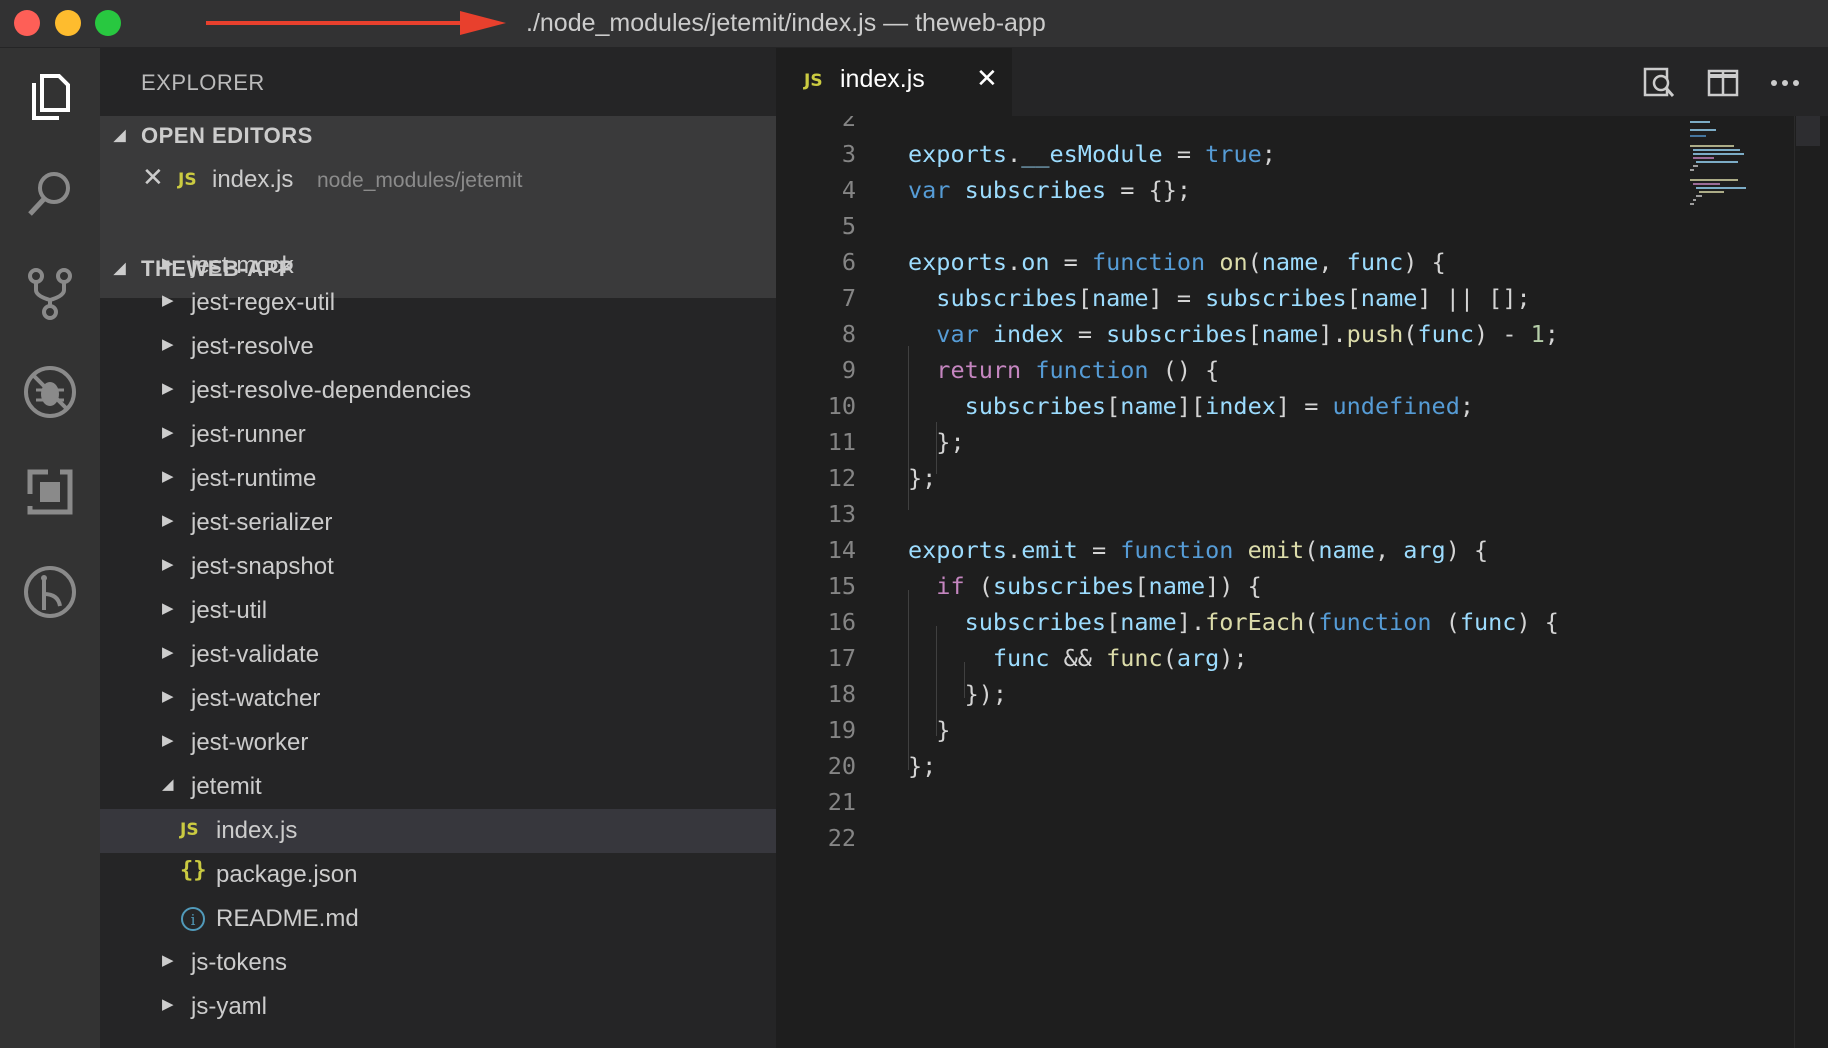 The width and height of the screenshot is (1828, 1048). What do you see at coordinates (1808, 131) in the screenshot?
I see `scrollbar-thumb` at bounding box center [1808, 131].